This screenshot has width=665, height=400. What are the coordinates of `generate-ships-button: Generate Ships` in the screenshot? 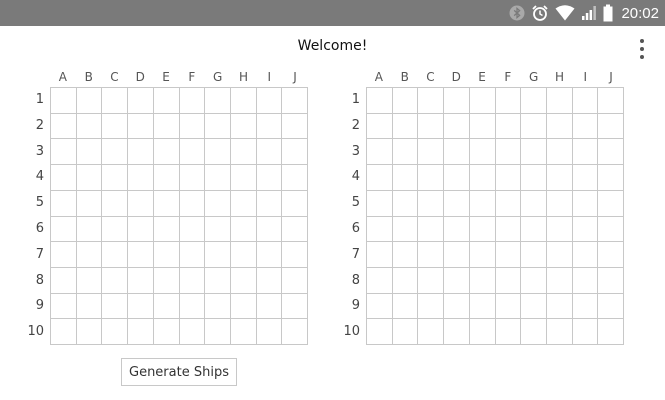 It's located at (179, 372).